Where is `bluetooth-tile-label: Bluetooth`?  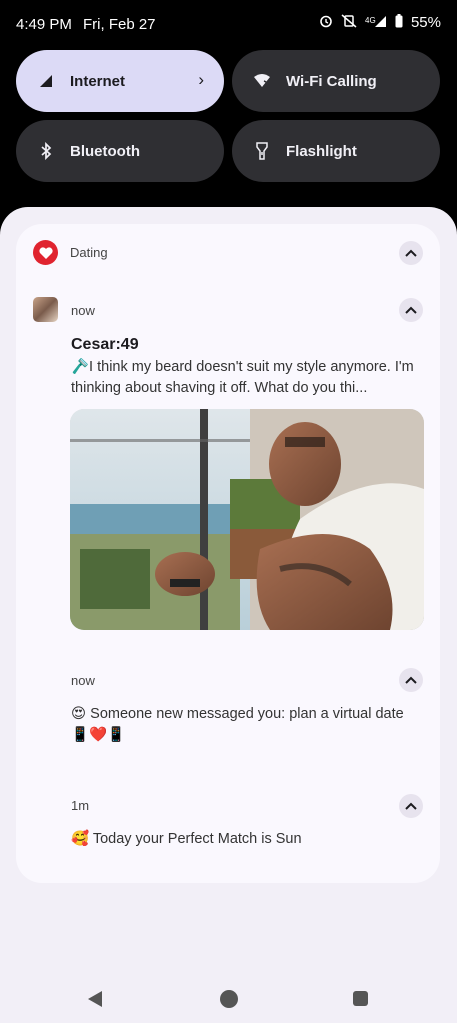 bluetooth-tile-label: Bluetooth is located at coordinates (105, 151).